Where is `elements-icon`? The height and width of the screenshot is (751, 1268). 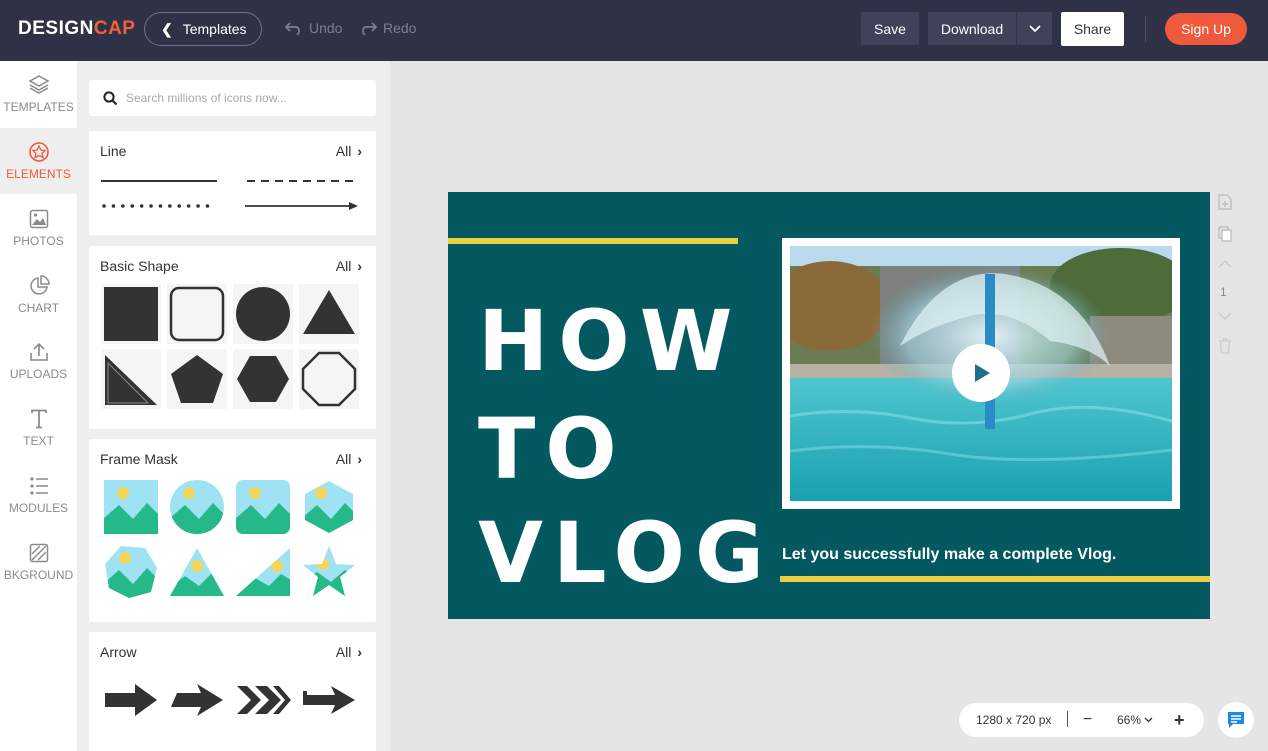
elements-icon is located at coordinates (39, 152).